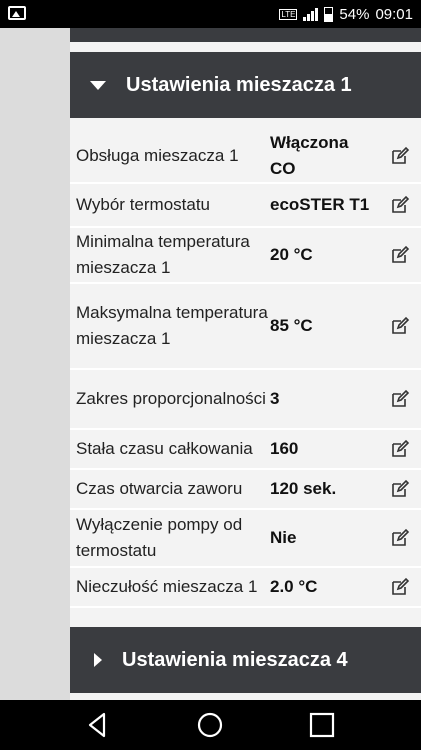 The height and width of the screenshot is (750, 421). I want to click on section-header-mixer-4: Ustawienia mieszacza 4, so click(245, 660).